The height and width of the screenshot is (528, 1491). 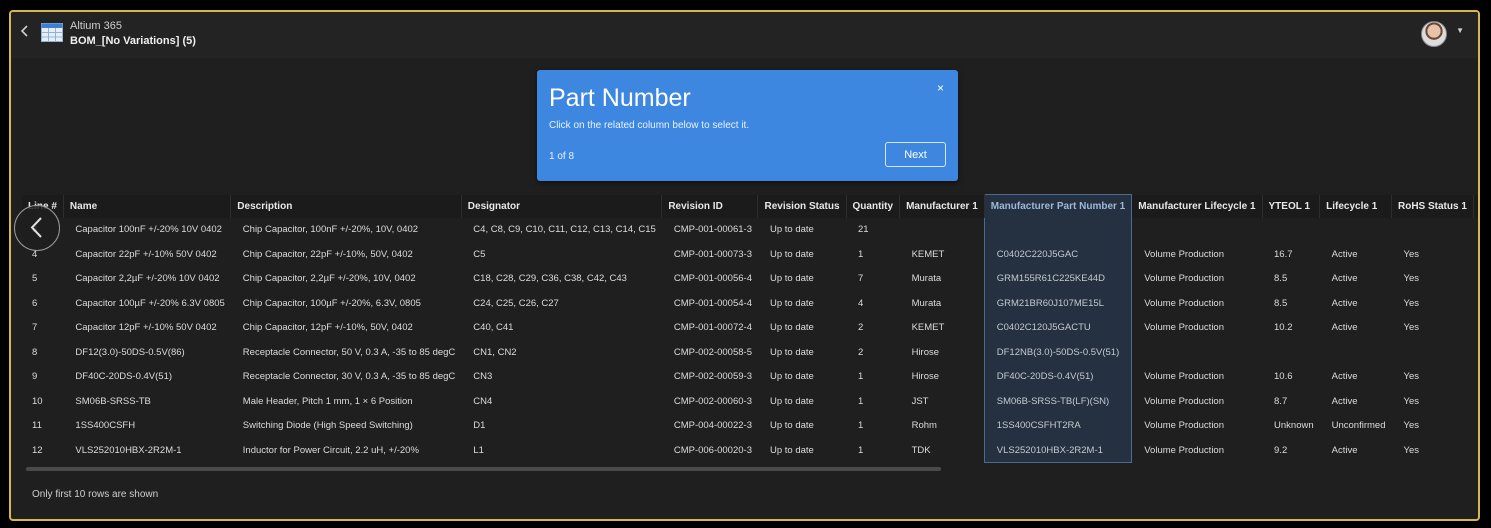 I want to click on table-cell: Hirose, so click(x=925, y=377).